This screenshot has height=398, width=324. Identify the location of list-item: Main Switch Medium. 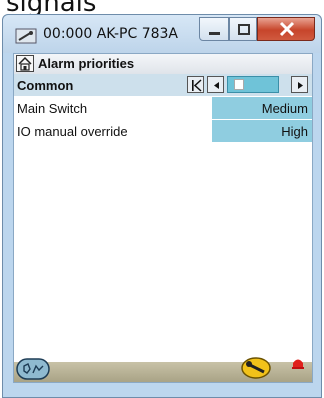
(163, 108).